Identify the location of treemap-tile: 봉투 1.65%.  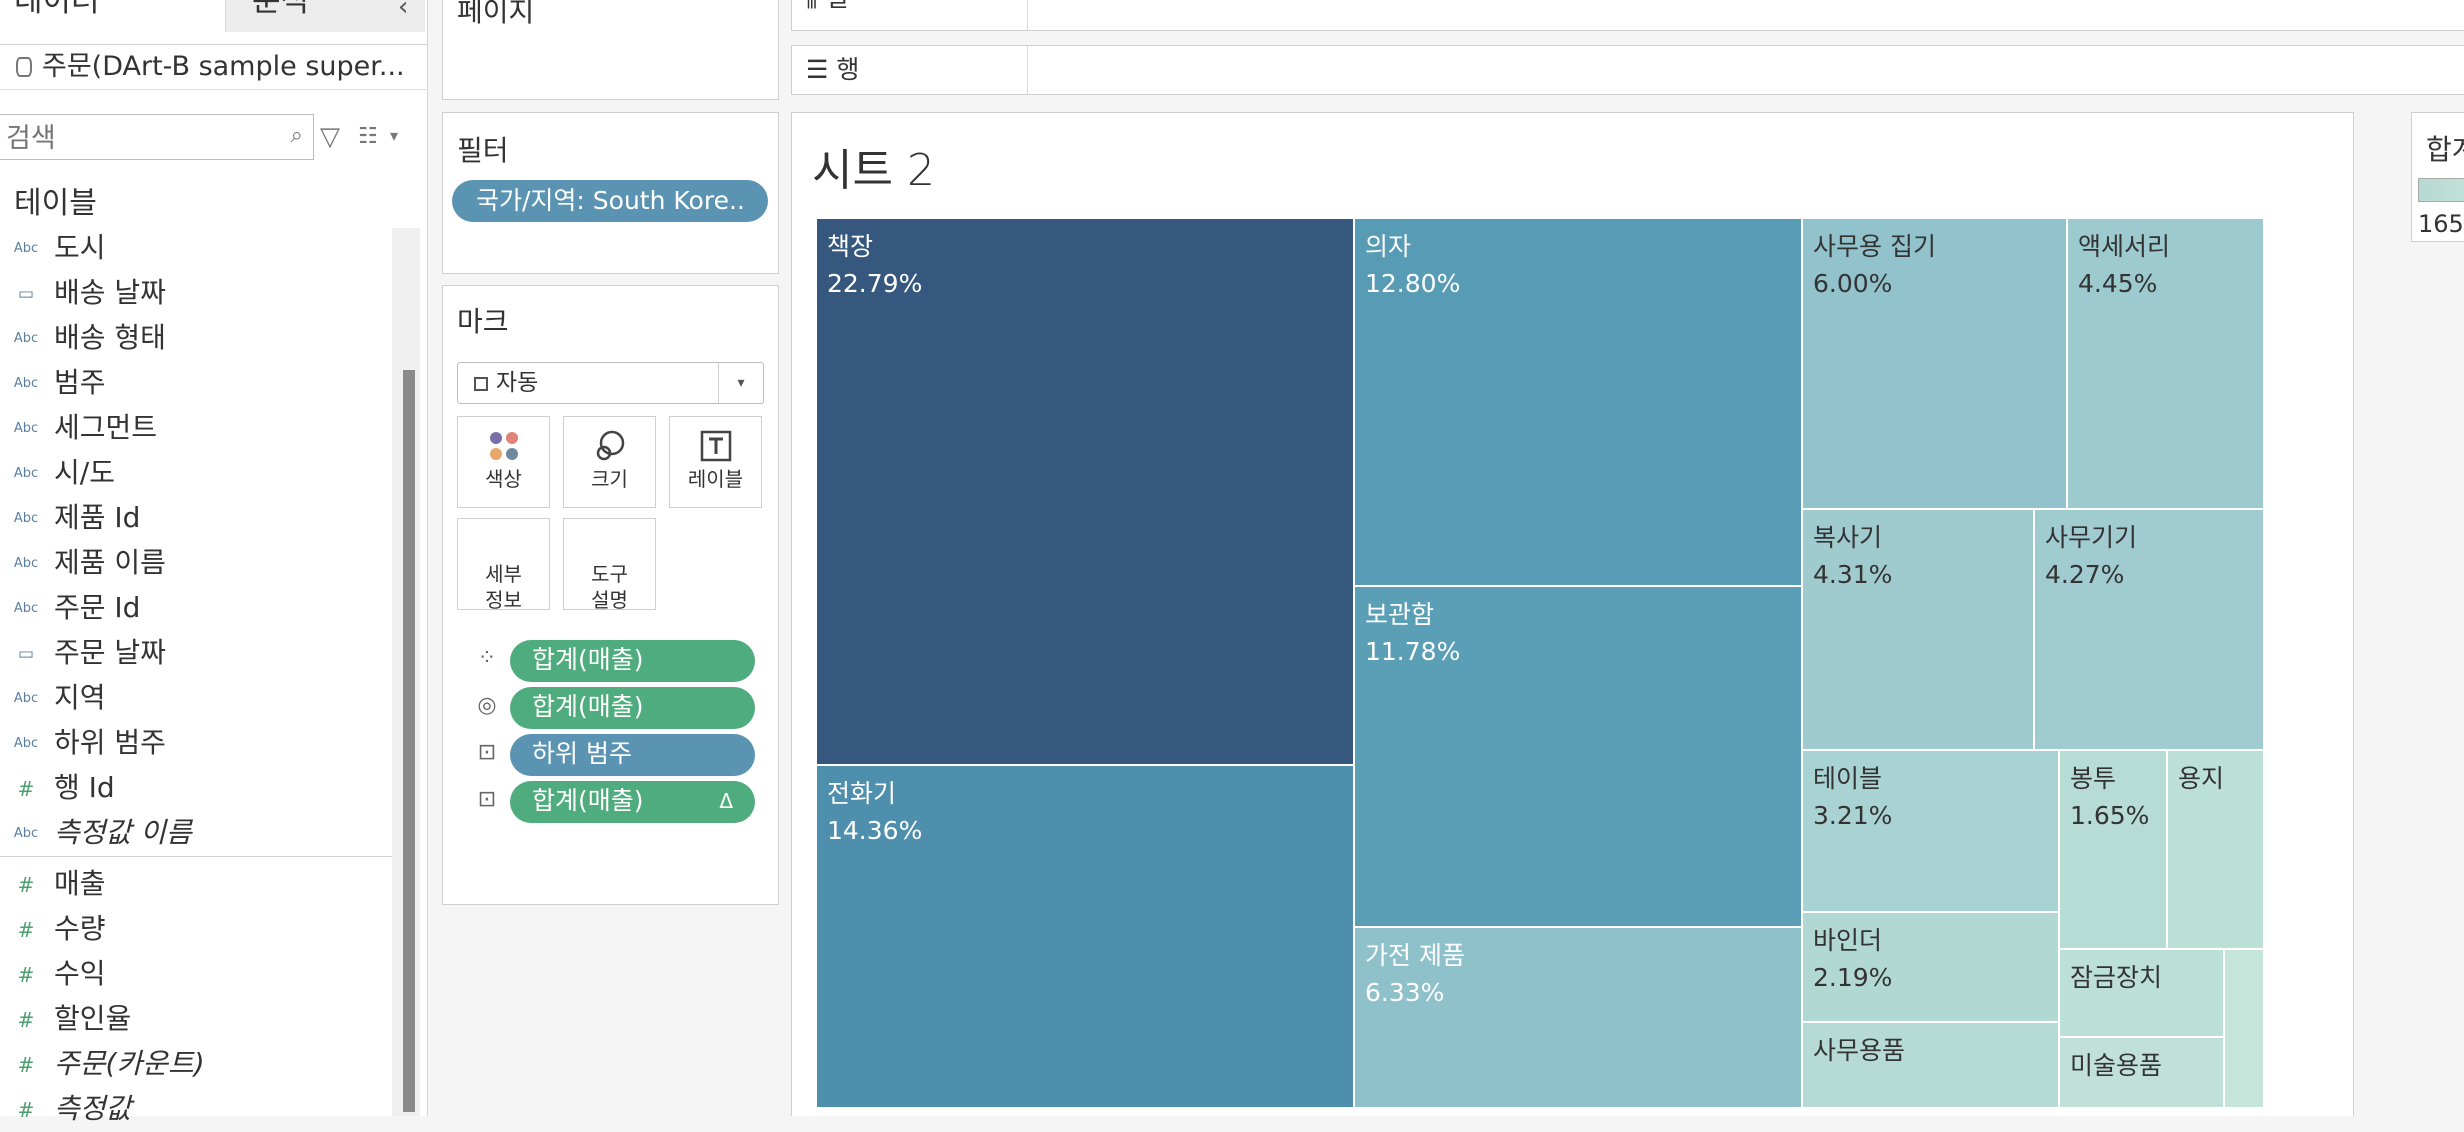
(2113, 849).